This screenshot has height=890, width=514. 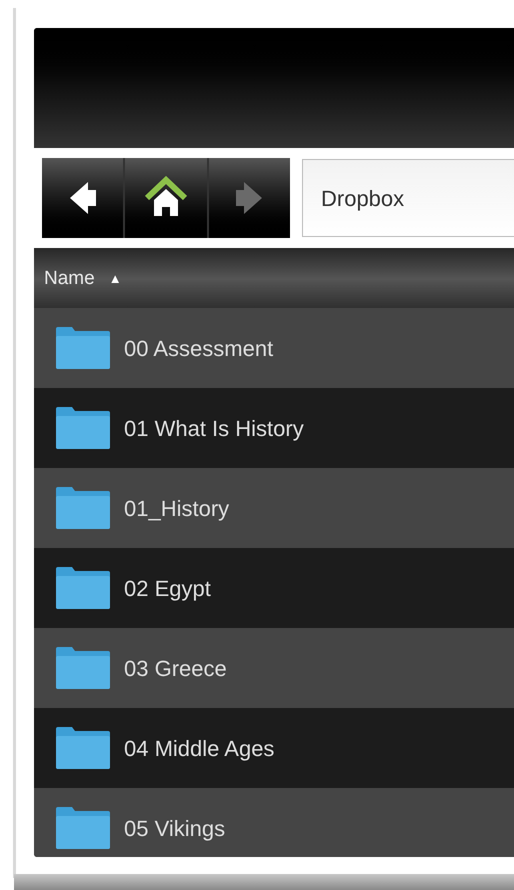 What do you see at coordinates (274, 668) in the screenshot?
I see `folder-row: 03 Greece` at bounding box center [274, 668].